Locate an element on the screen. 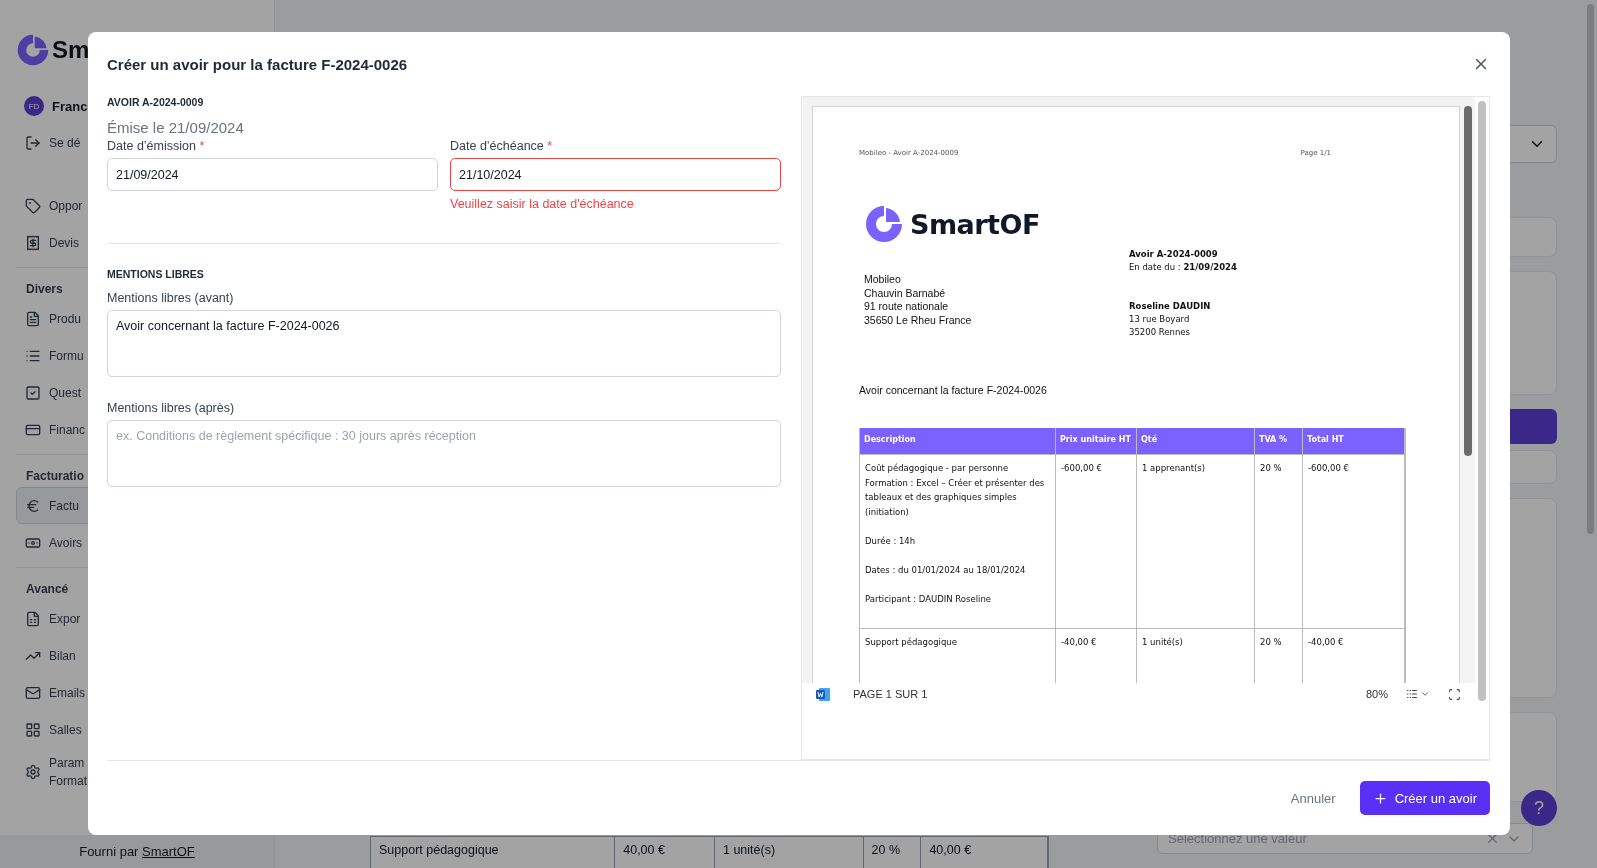 The image size is (1597, 868). select-placeholder: Sélectionnez une valeur is located at coordinates (1238, 838).